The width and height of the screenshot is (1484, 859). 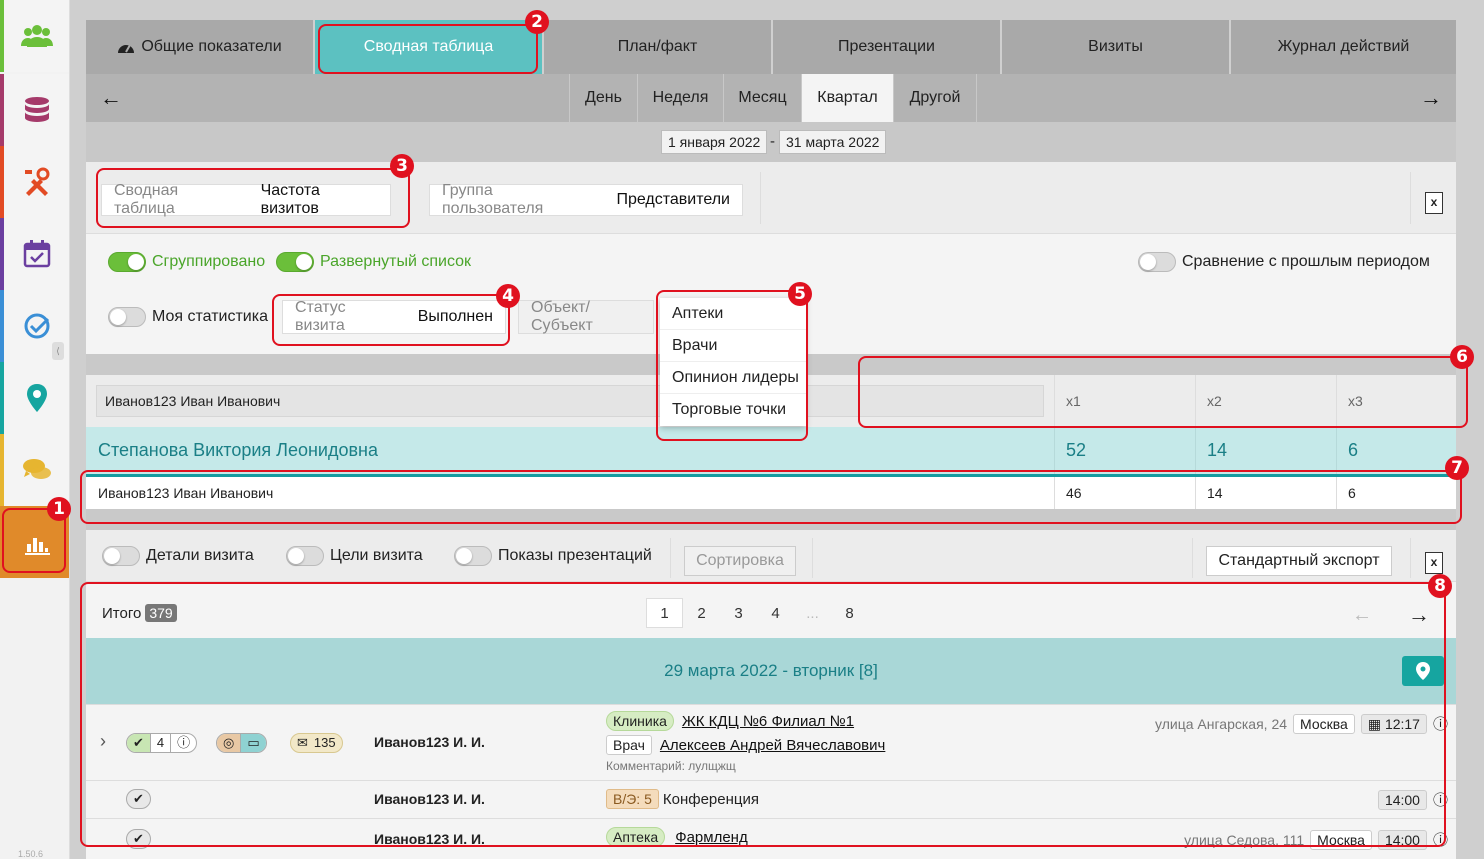 What do you see at coordinates (246, 199) in the screenshot?
I see `table-type-select: Сводная таблица Частота визитов` at bounding box center [246, 199].